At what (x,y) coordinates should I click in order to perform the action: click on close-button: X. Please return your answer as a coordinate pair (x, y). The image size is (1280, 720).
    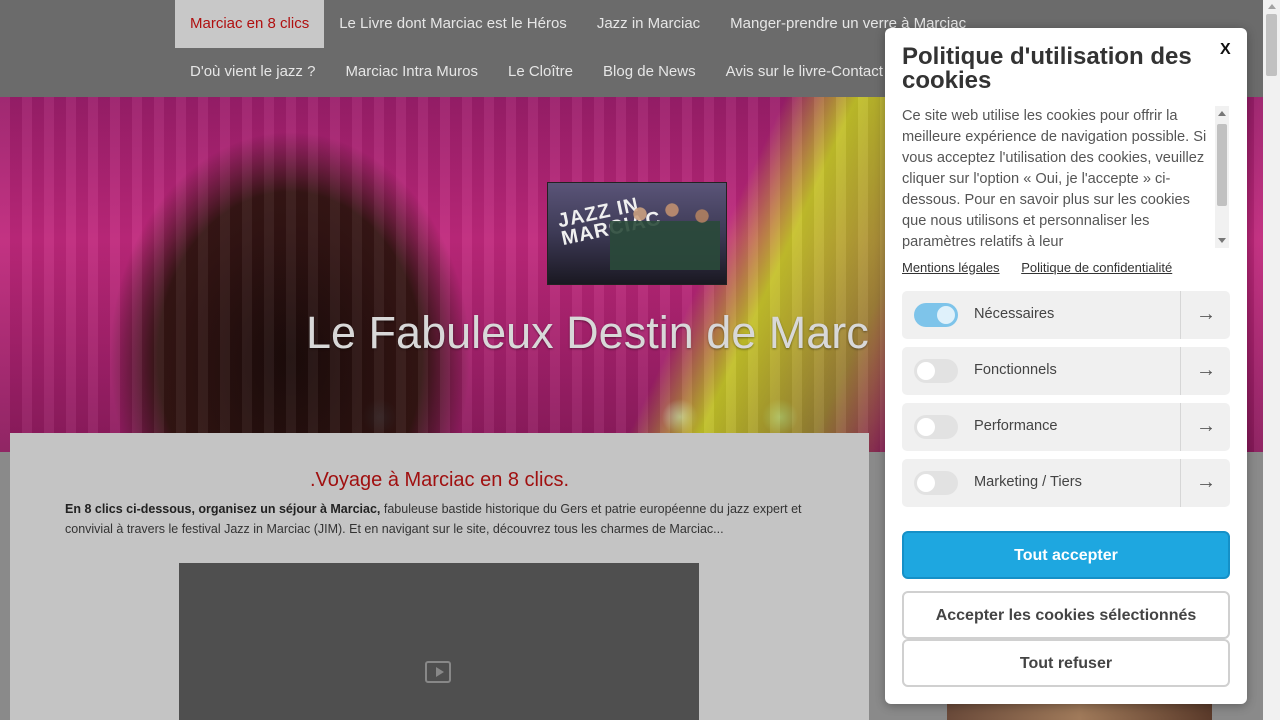
    Looking at the image, I should click on (1225, 50).